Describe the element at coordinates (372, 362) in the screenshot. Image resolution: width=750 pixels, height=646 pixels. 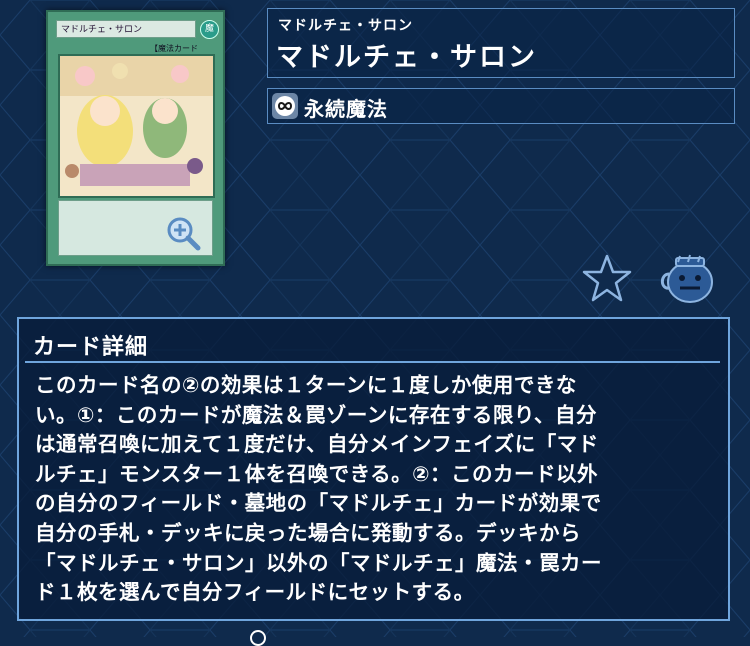
I see `detail-divider` at that location.